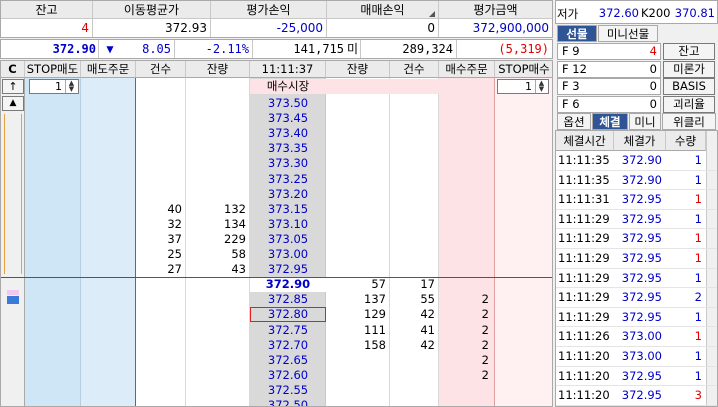  Describe the element at coordinates (288, 390) in the screenshot. I see `price-level: 372.55` at that location.